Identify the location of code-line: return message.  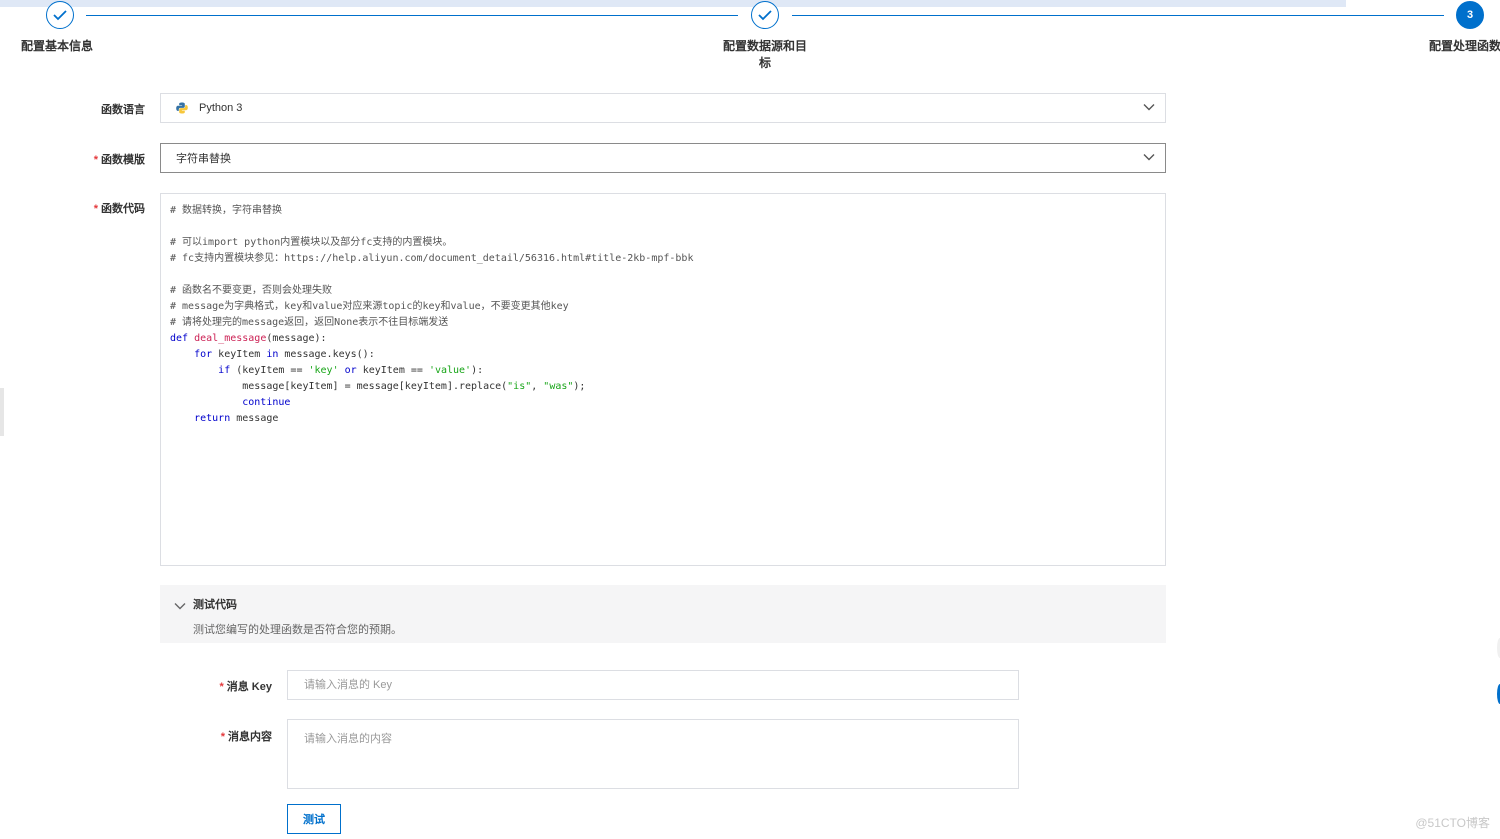
(236, 418).